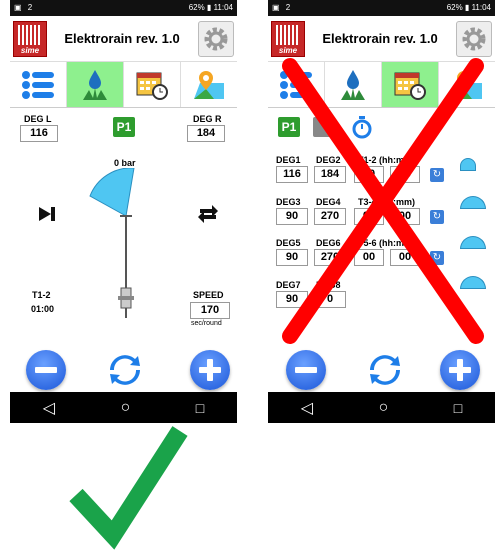 The height and width of the screenshot is (553, 496). Describe the element at coordinates (330, 174) in the screenshot. I see `deg2-value: 184` at that location.